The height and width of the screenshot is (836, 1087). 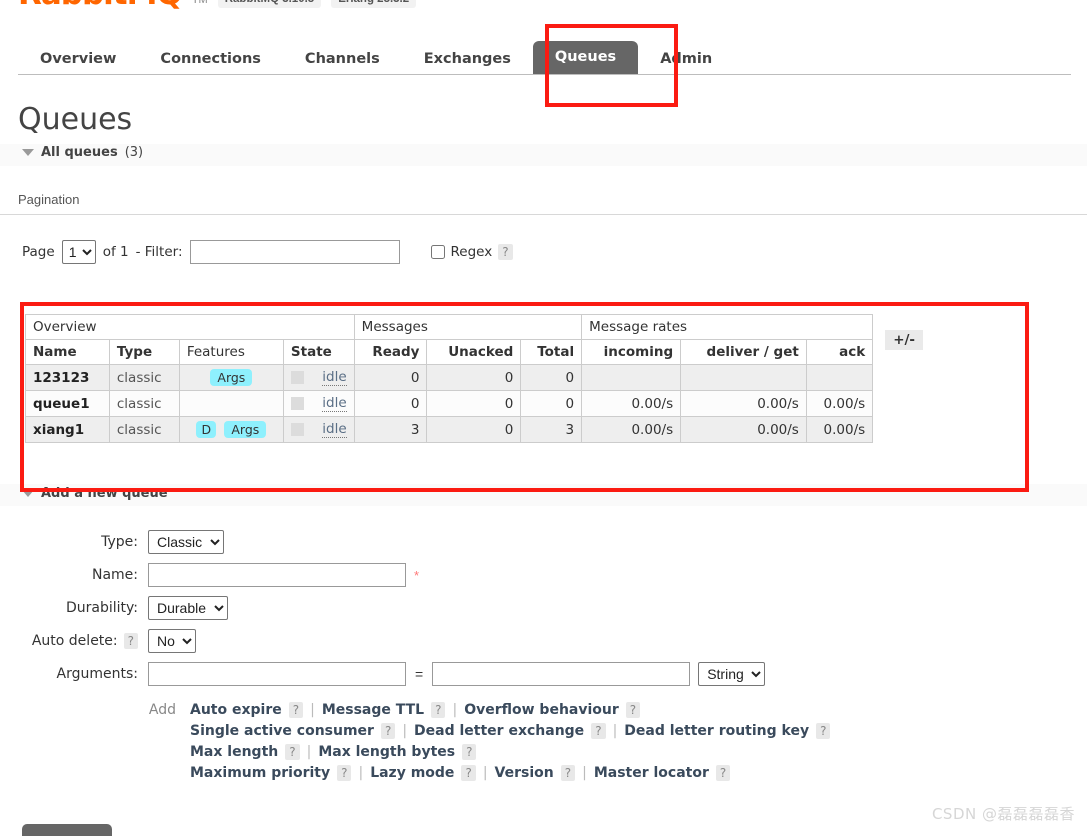 I want to click on auto-delete-select: No, so click(x=172, y=641).